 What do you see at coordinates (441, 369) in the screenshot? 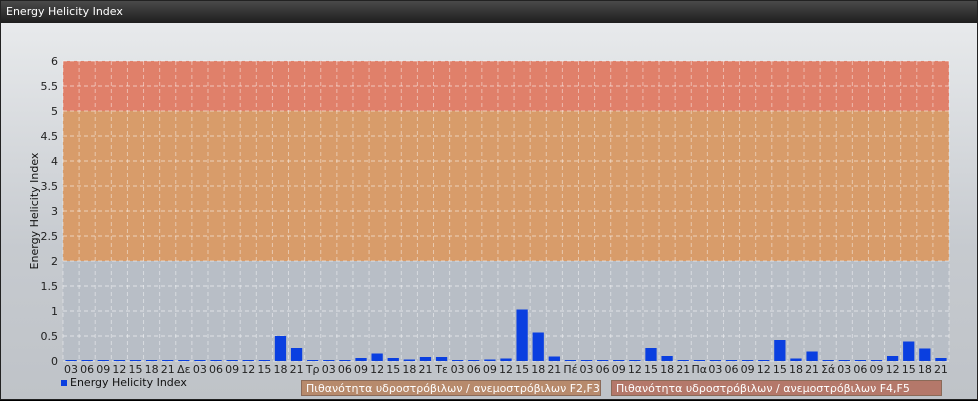
I see `x-tick-label: Τε` at bounding box center [441, 369].